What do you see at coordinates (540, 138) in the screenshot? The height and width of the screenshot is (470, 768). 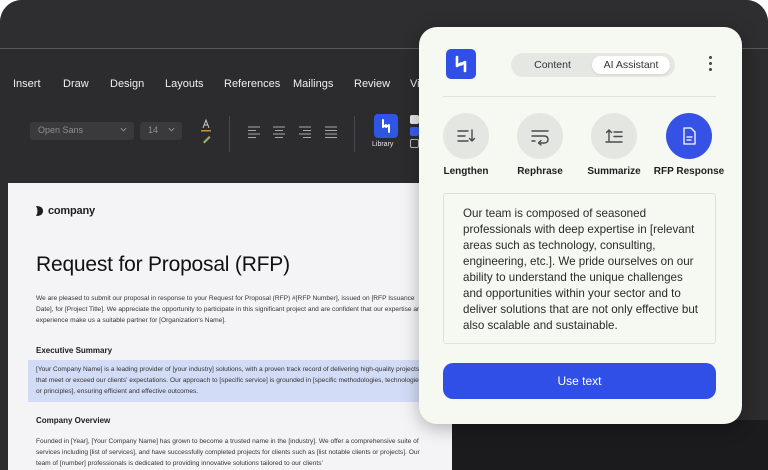 I see `rephrase-icon` at bounding box center [540, 138].